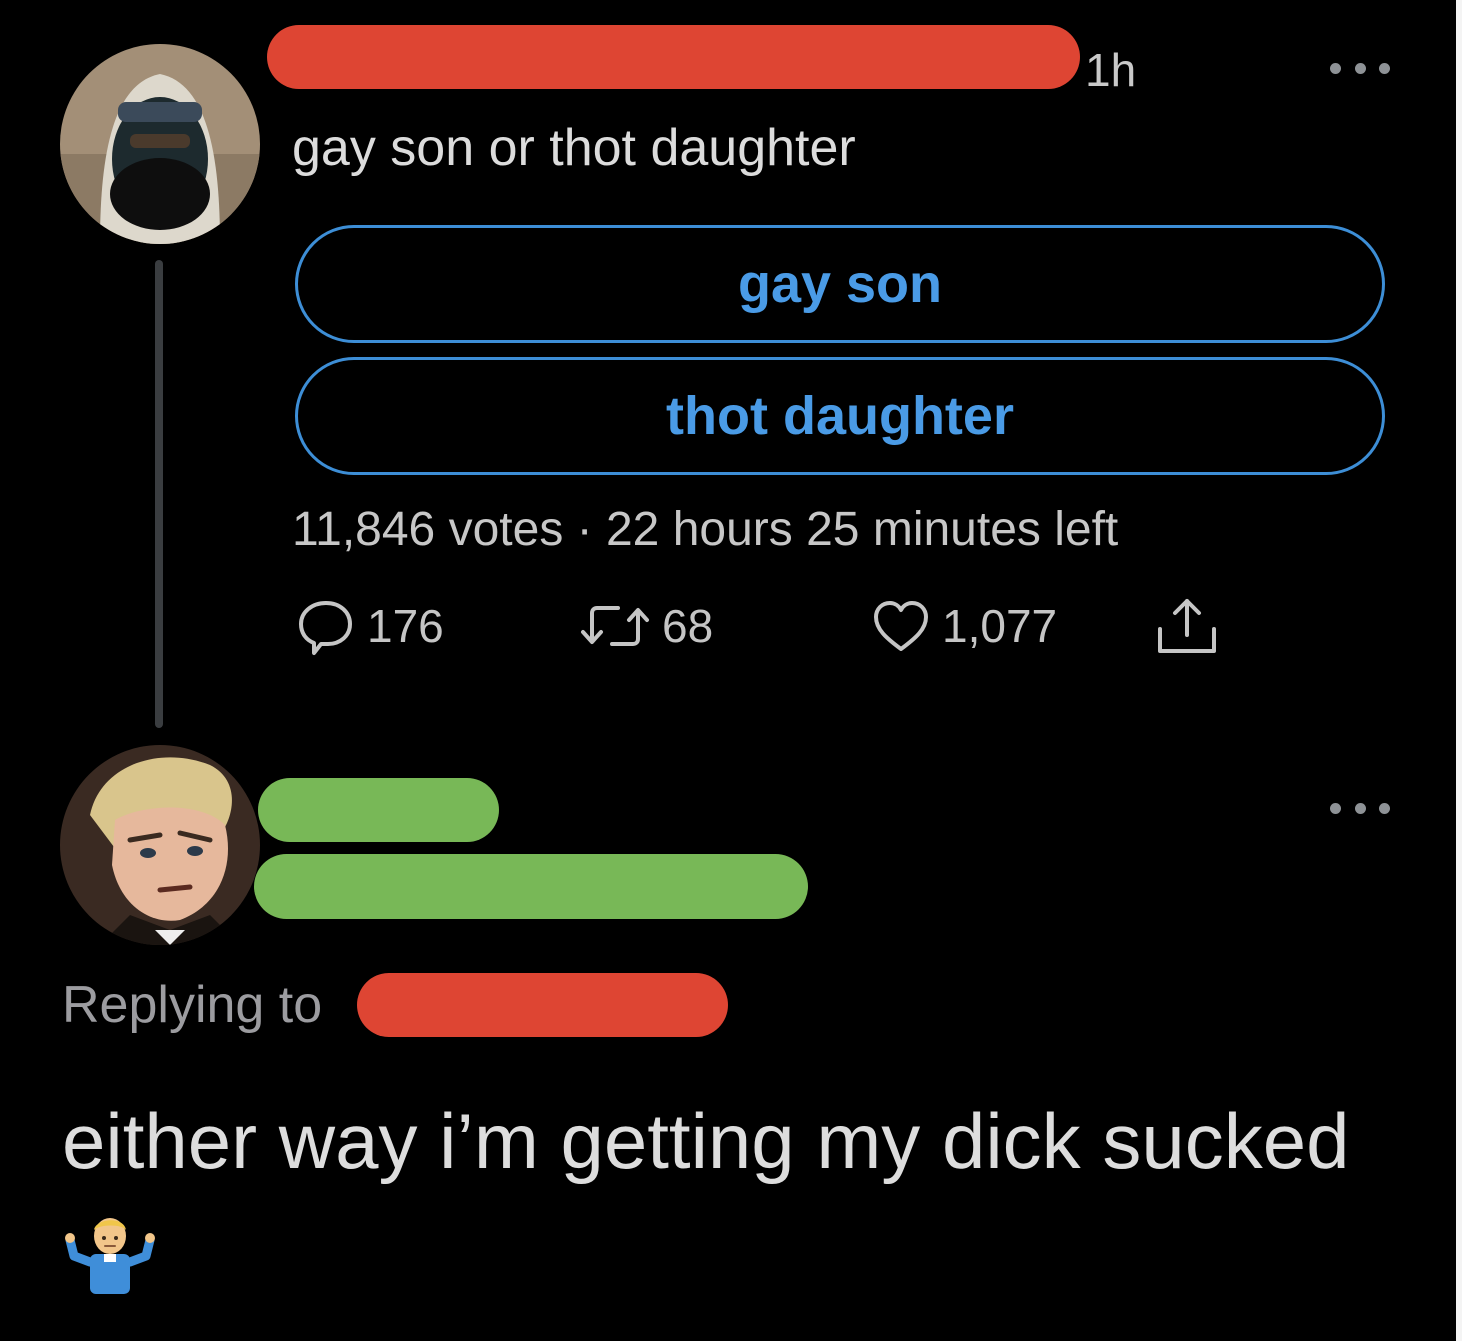 The image size is (1462, 1341). I want to click on redacted-replier-name, so click(378, 810).